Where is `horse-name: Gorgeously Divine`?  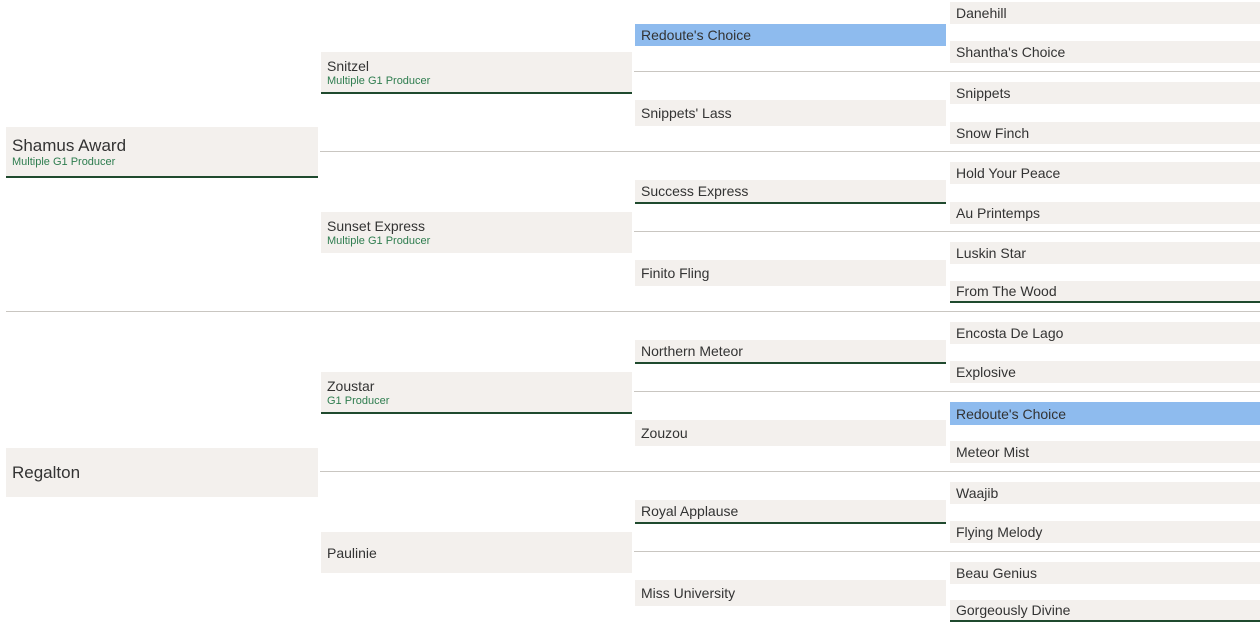
horse-name: Gorgeously Divine is located at coordinates (1013, 610).